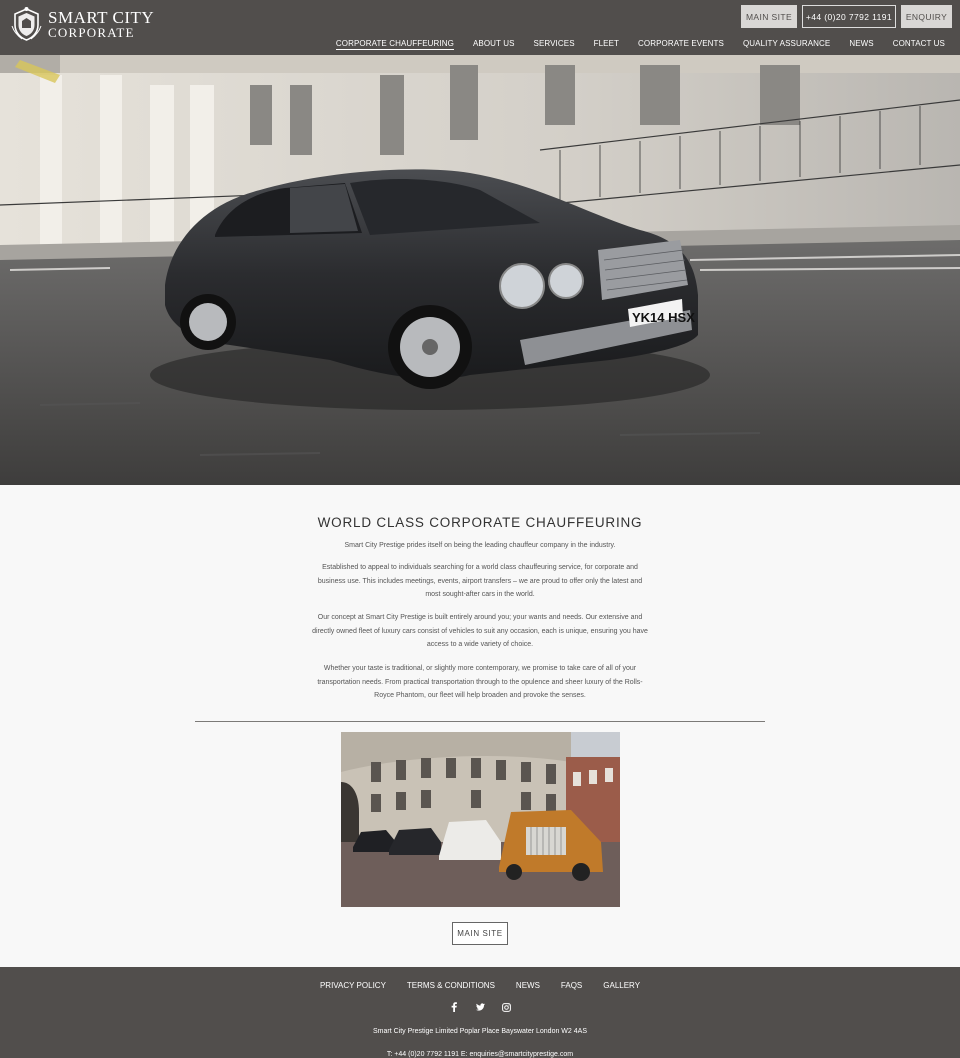  I want to click on phone-button: +44 (0)20 7792 1191, so click(849, 16).